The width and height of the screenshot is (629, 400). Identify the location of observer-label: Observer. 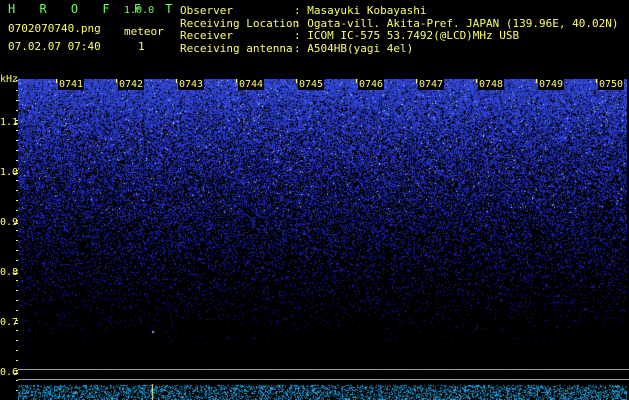
(206, 10).